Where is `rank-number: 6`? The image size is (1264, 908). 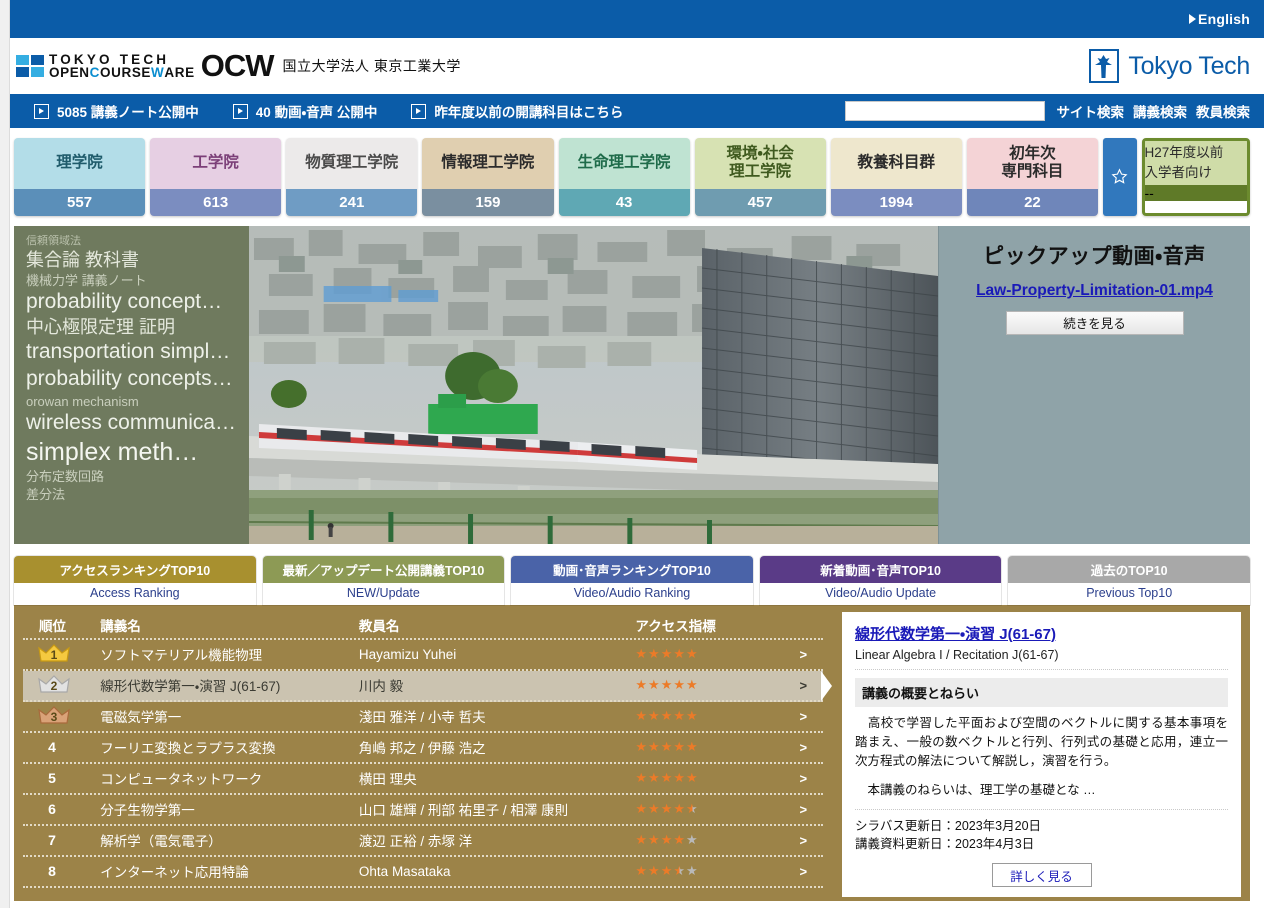
rank-number: 6 is located at coordinates (52, 809).